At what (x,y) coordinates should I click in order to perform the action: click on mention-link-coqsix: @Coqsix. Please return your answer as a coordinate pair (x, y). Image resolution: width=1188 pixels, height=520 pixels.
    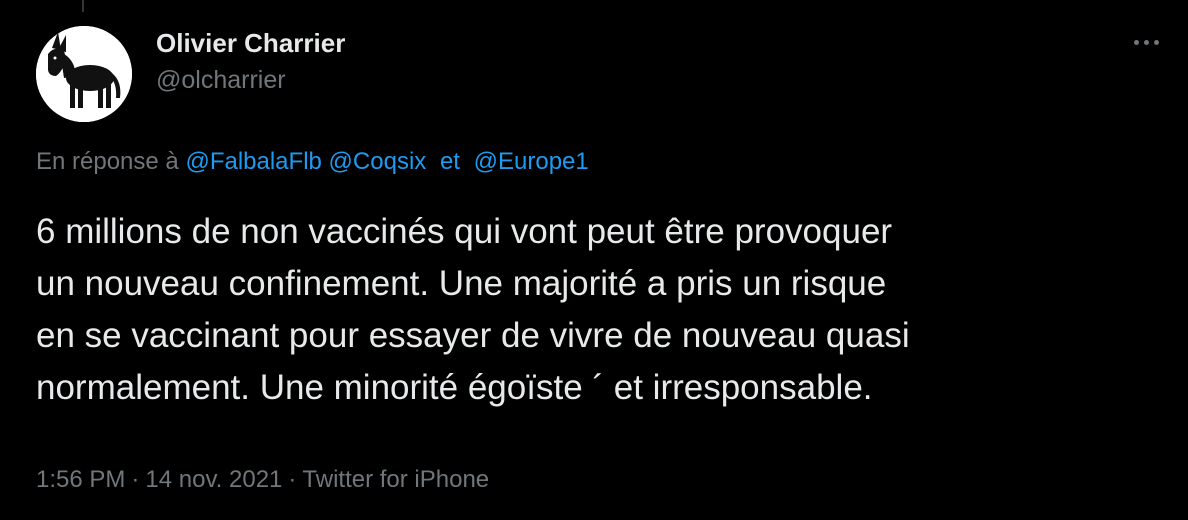
    Looking at the image, I should click on (378, 161).